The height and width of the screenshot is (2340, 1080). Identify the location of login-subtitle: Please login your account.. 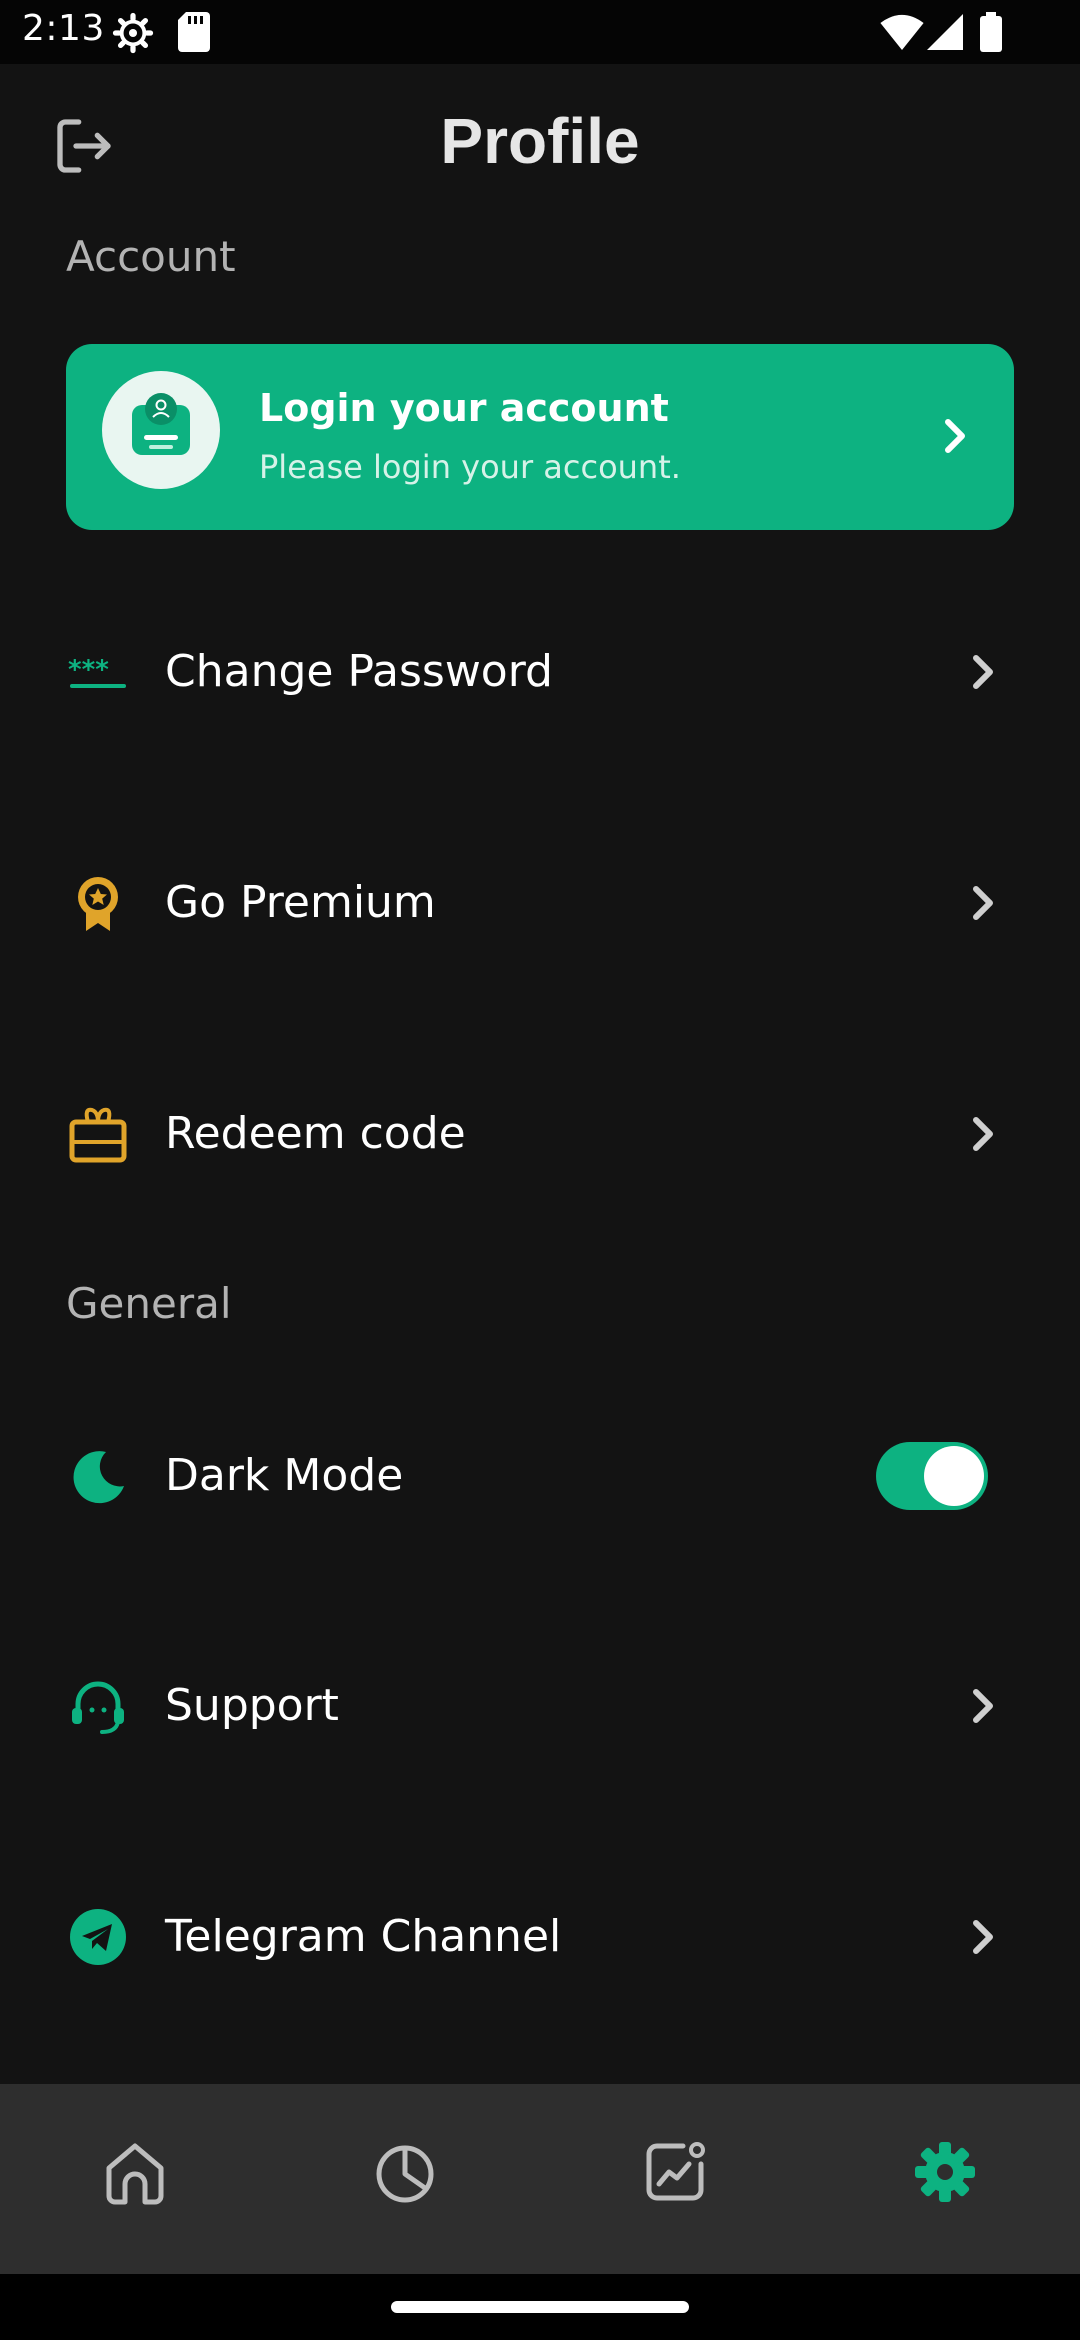
(470, 467).